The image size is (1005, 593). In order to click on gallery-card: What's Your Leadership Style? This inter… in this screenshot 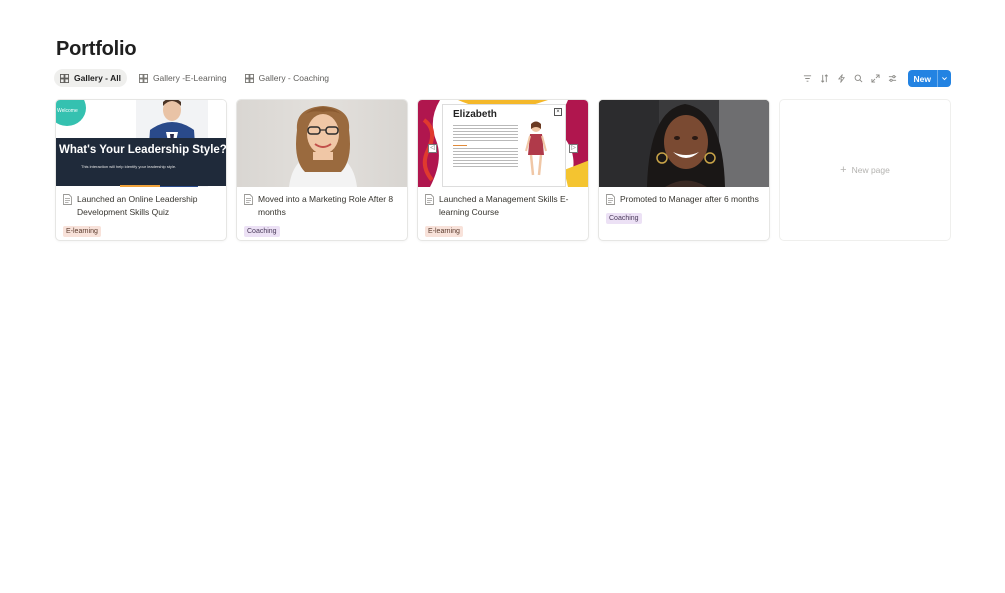, I will do `click(141, 170)`.